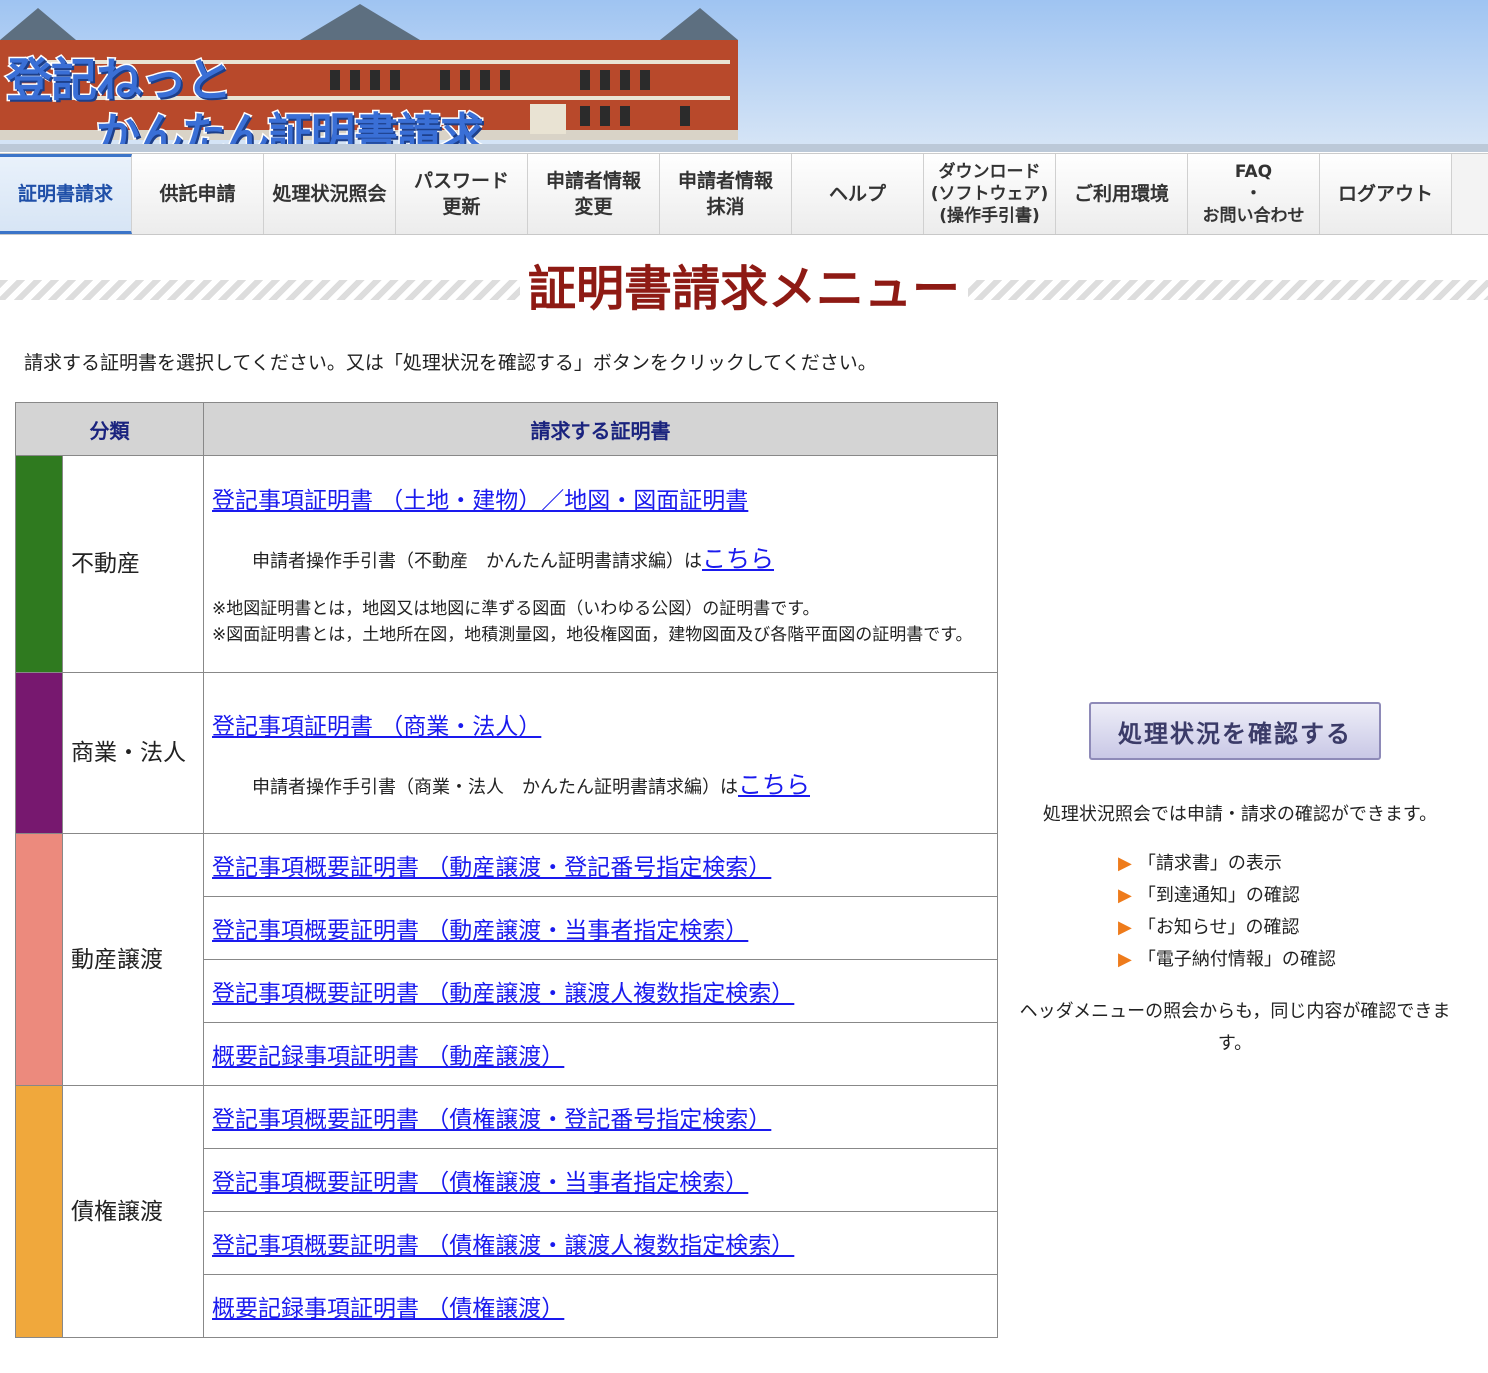 This screenshot has width=1488, height=1373. I want to click on category-color-commercial, so click(39, 753).